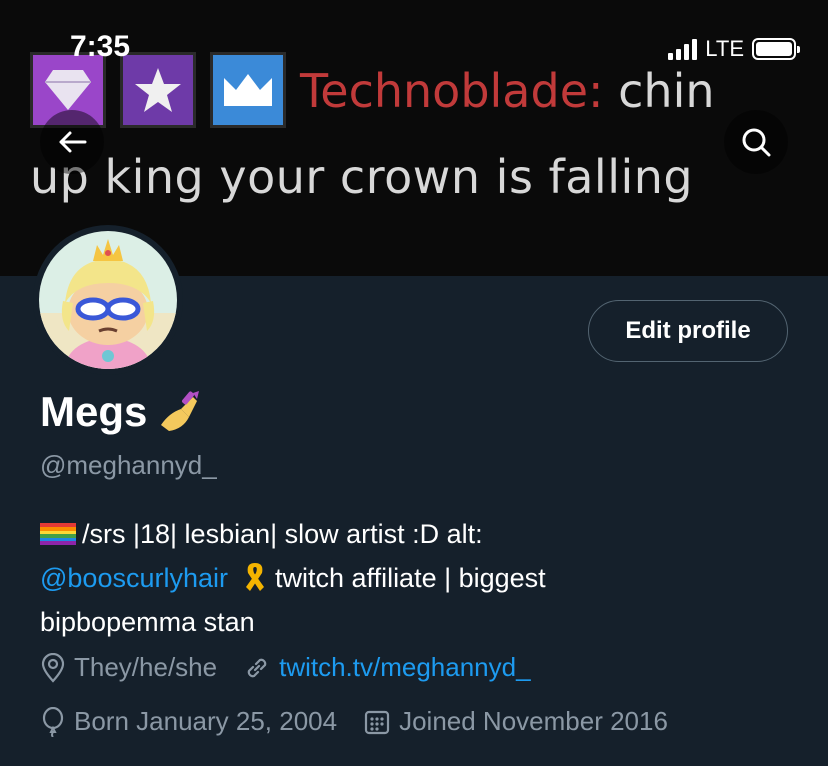 Image resolution: width=828 pixels, height=766 pixels. Describe the element at coordinates (362, 177) in the screenshot. I see `banner-quote-line2: up king your crown is falling` at that location.